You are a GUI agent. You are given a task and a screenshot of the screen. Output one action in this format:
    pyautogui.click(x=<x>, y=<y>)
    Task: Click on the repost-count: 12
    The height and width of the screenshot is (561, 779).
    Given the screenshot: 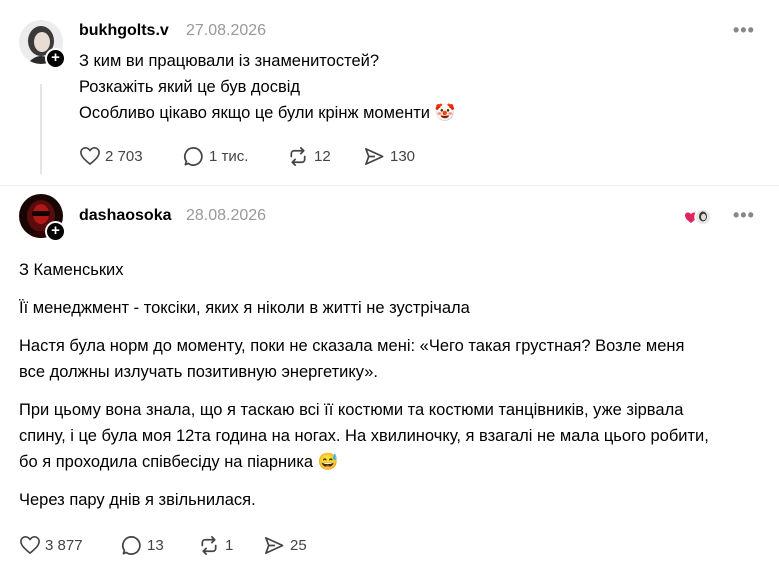 What is the action you would take?
    pyautogui.click(x=322, y=156)
    